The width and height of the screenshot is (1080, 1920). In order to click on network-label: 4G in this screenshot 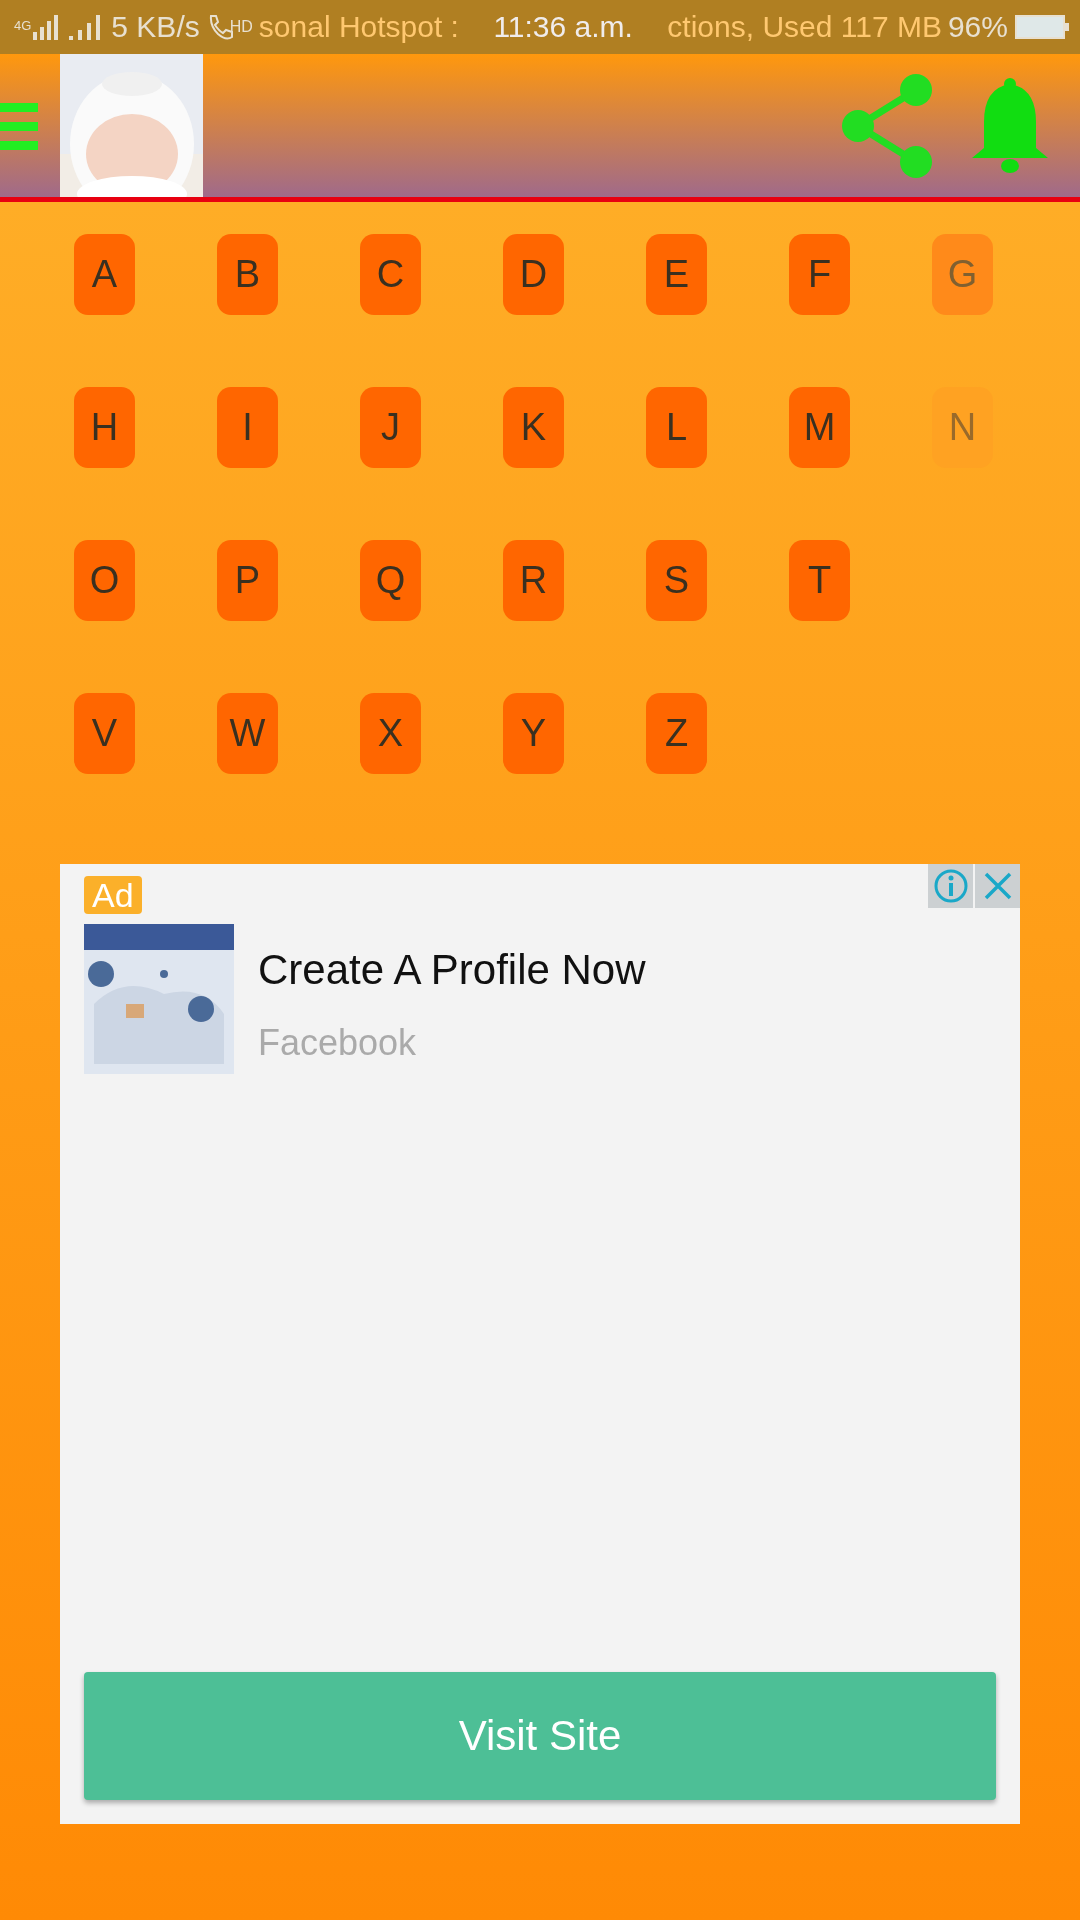, I will do `click(23, 25)`.